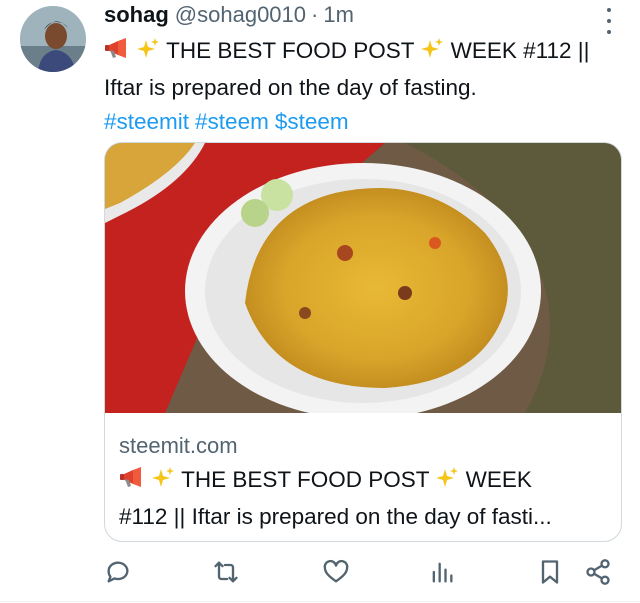 This screenshot has height=603, width=640. What do you see at coordinates (290, 87) in the screenshot?
I see `post-body: Iftar is prepared on the day of fasting.` at bounding box center [290, 87].